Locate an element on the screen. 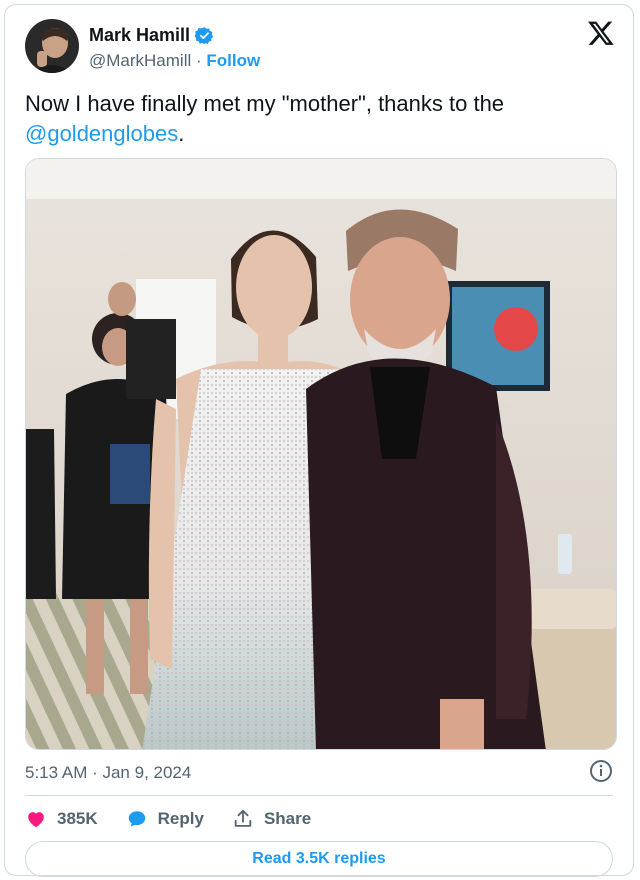 Image resolution: width=640 pixels, height=880 pixels. author-name-row: Mark Hamill is located at coordinates (151, 35).